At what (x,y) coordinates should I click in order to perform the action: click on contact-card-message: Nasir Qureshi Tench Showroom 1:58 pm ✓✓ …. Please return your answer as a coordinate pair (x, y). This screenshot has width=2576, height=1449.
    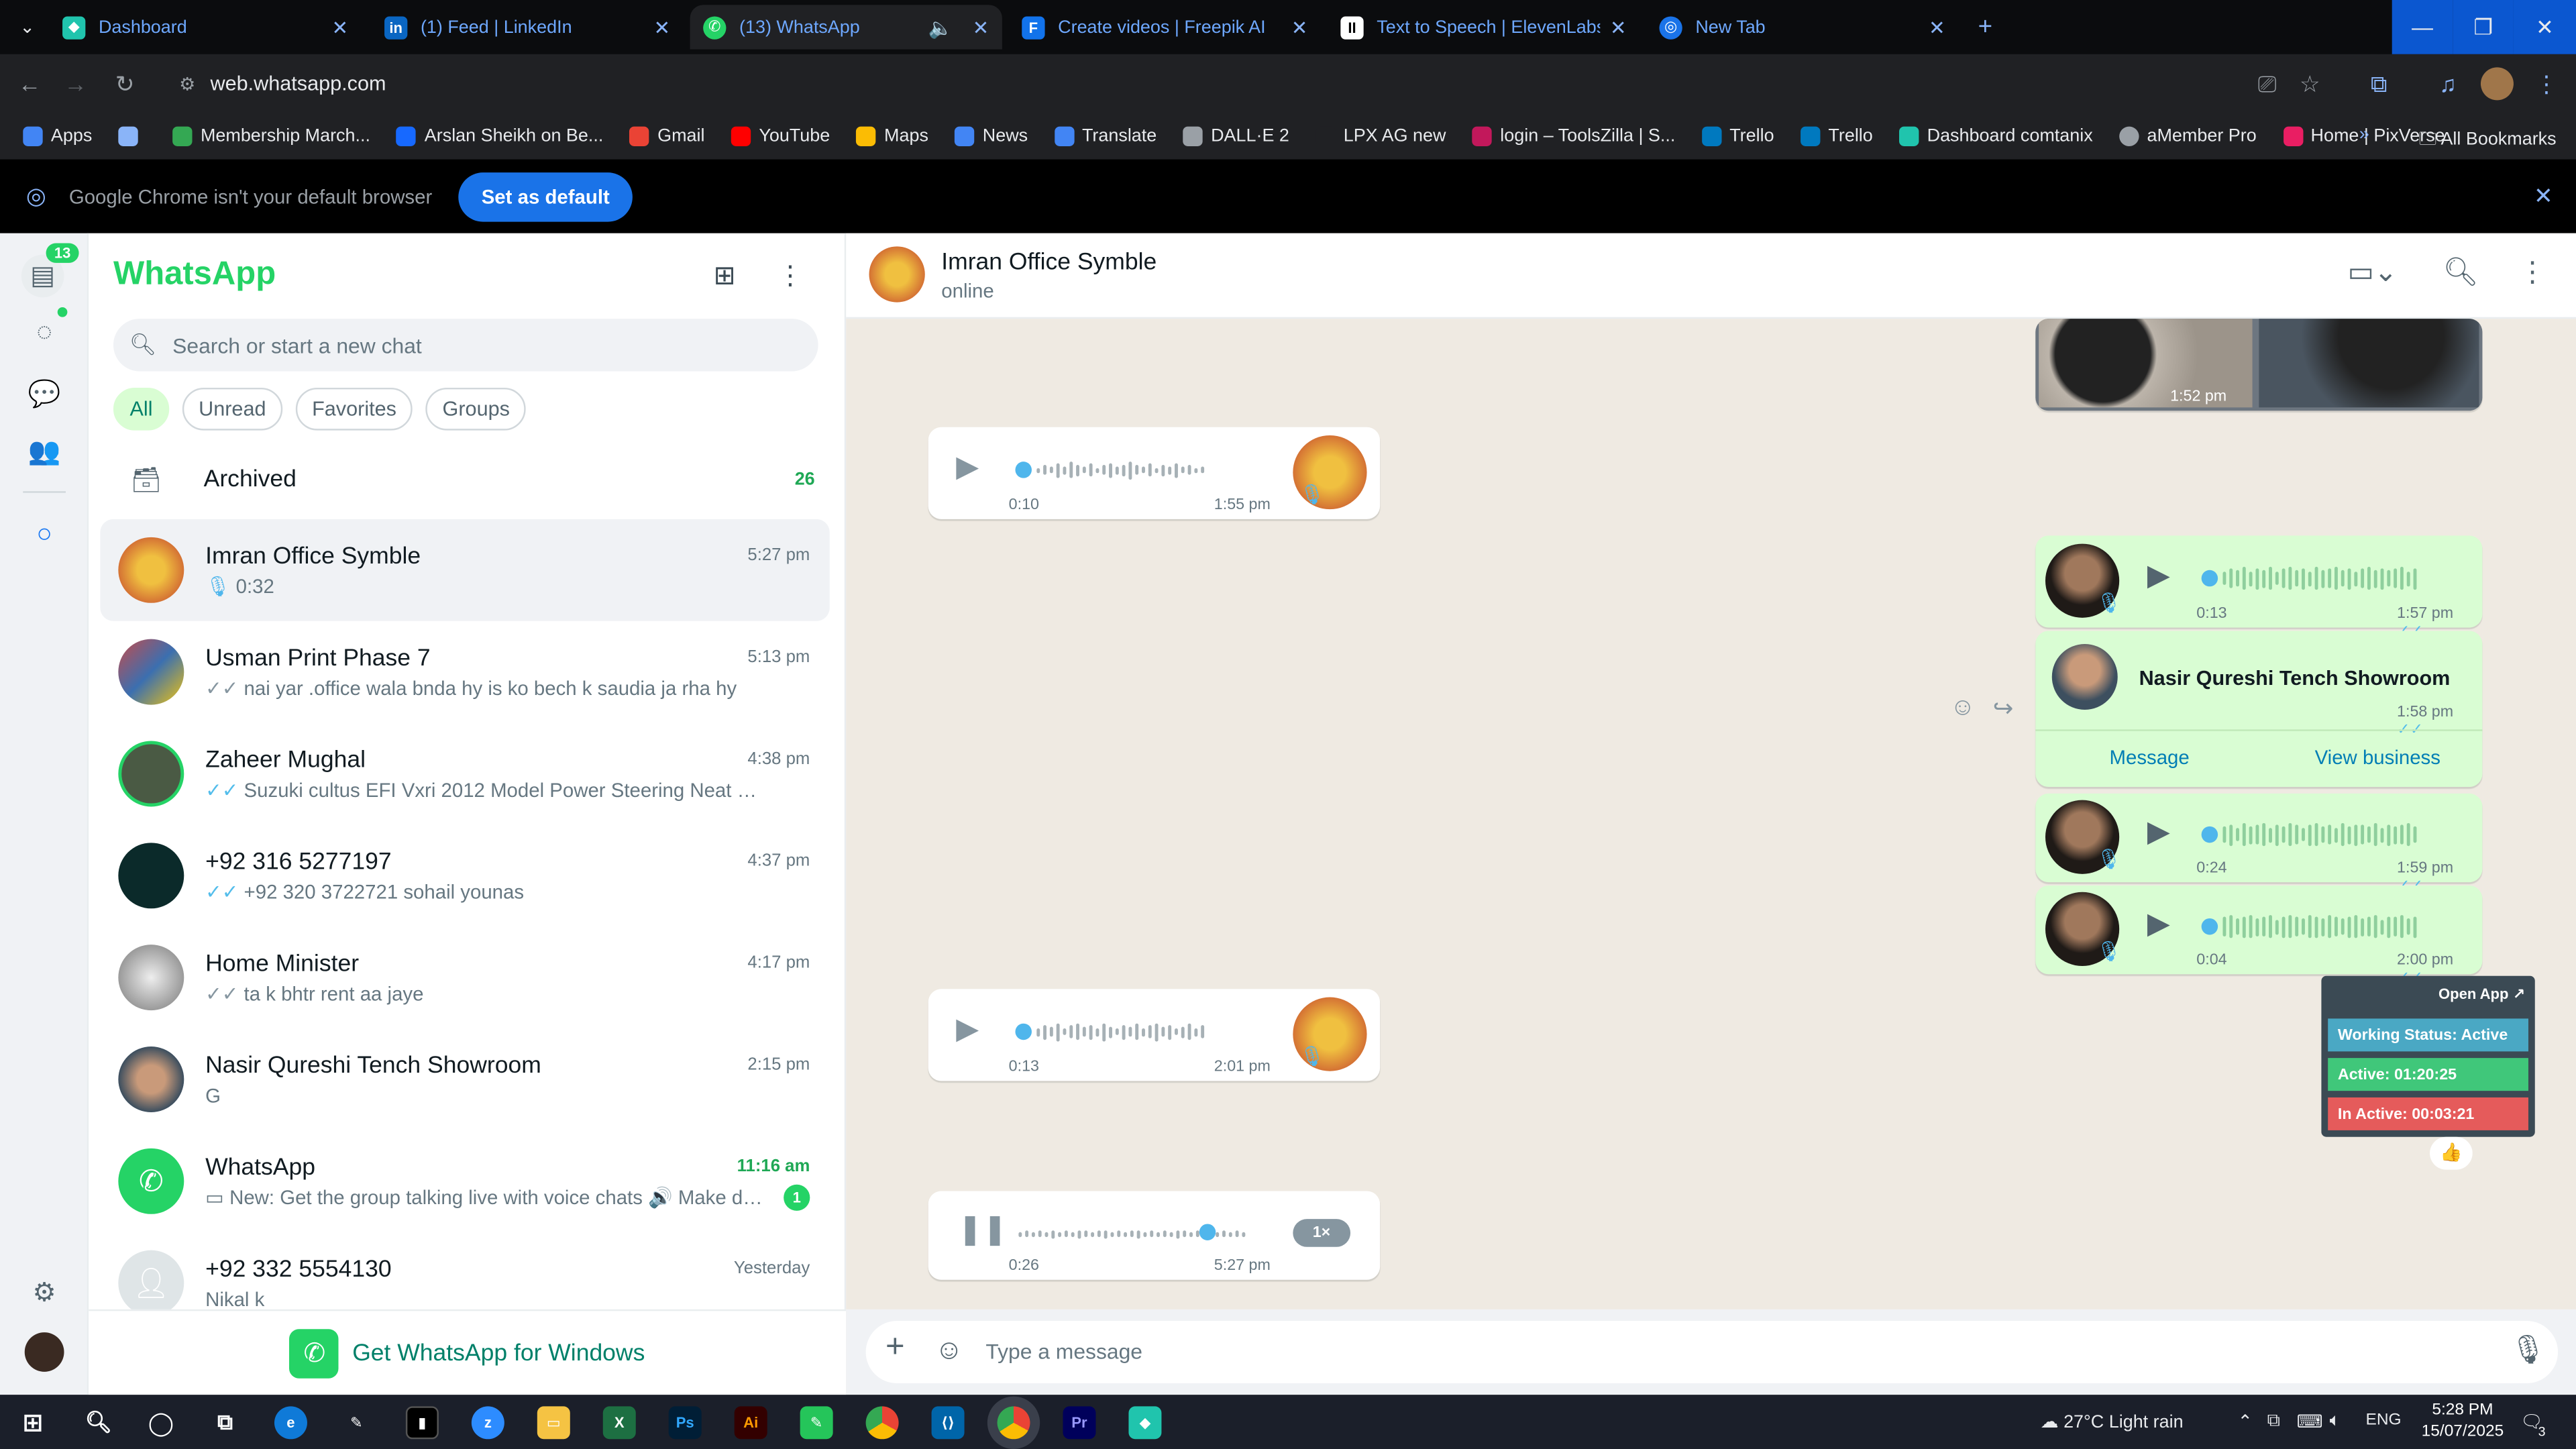
    Looking at the image, I should click on (2259, 709).